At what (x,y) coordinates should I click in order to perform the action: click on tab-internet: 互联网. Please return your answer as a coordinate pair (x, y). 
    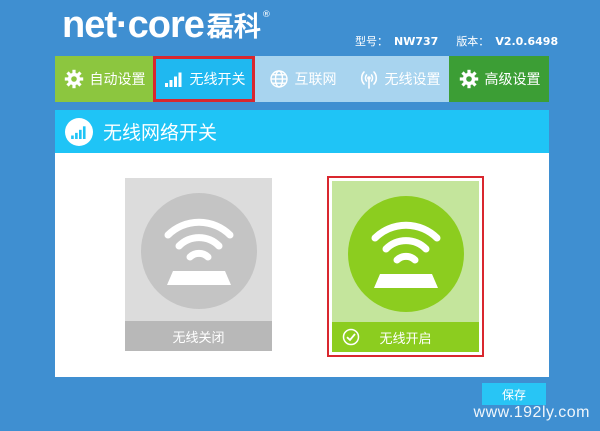
    Looking at the image, I should click on (302, 79).